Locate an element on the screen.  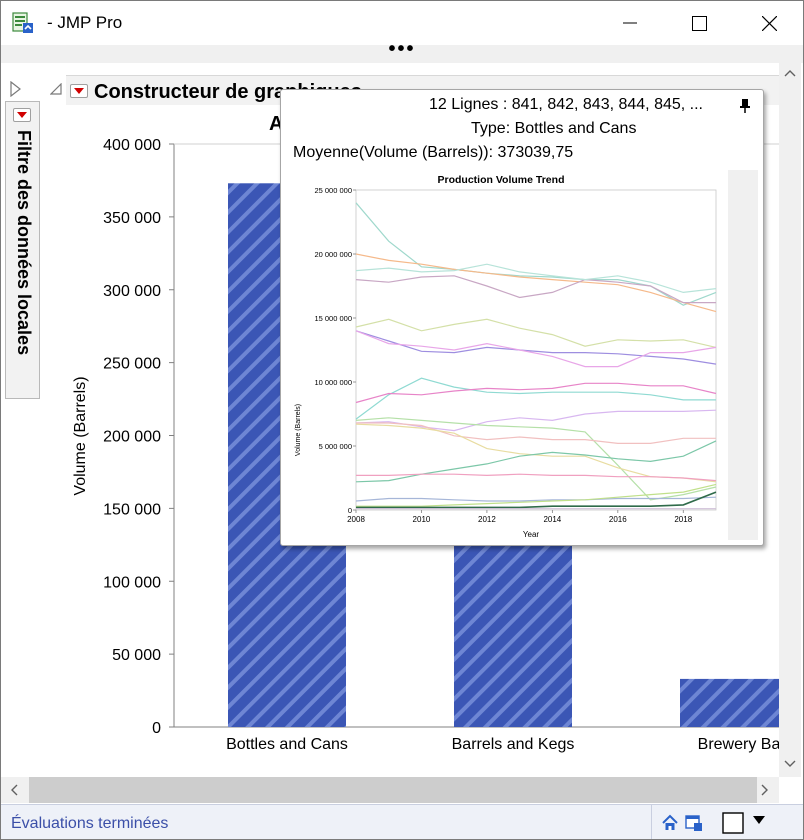
tooltip-type-row: Type: Bottles and Cans is located at coordinates (553, 129).